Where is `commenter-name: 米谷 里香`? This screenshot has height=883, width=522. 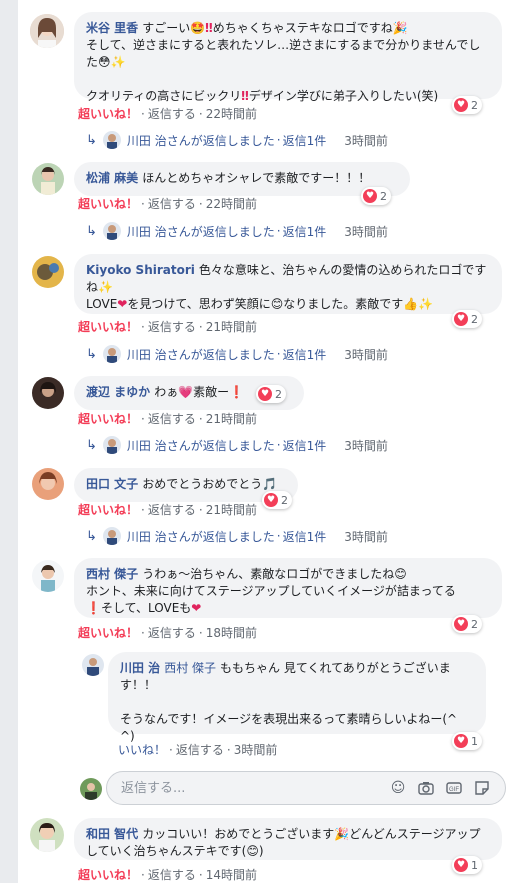
commenter-name: 米谷 里香 is located at coordinates (112, 28).